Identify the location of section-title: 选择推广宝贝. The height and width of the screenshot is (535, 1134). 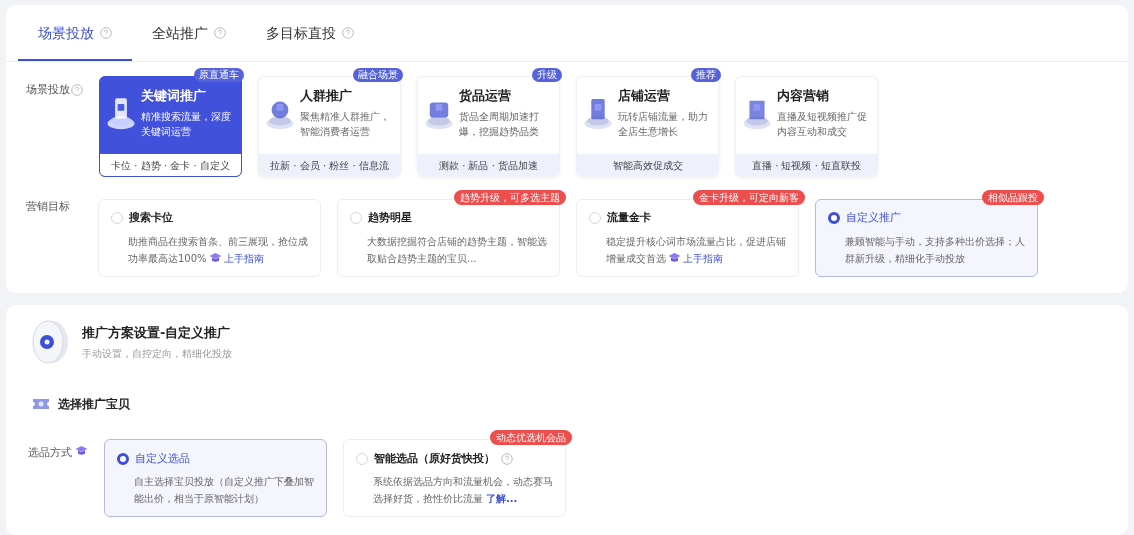
(94, 404).